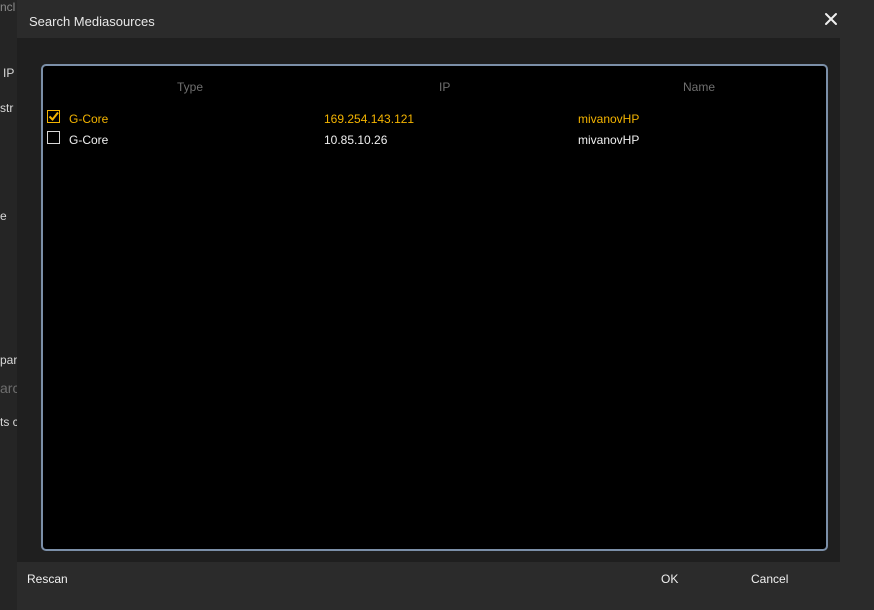 This screenshot has width=874, height=610. I want to click on rescan-button: Rescan, so click(47, 579).